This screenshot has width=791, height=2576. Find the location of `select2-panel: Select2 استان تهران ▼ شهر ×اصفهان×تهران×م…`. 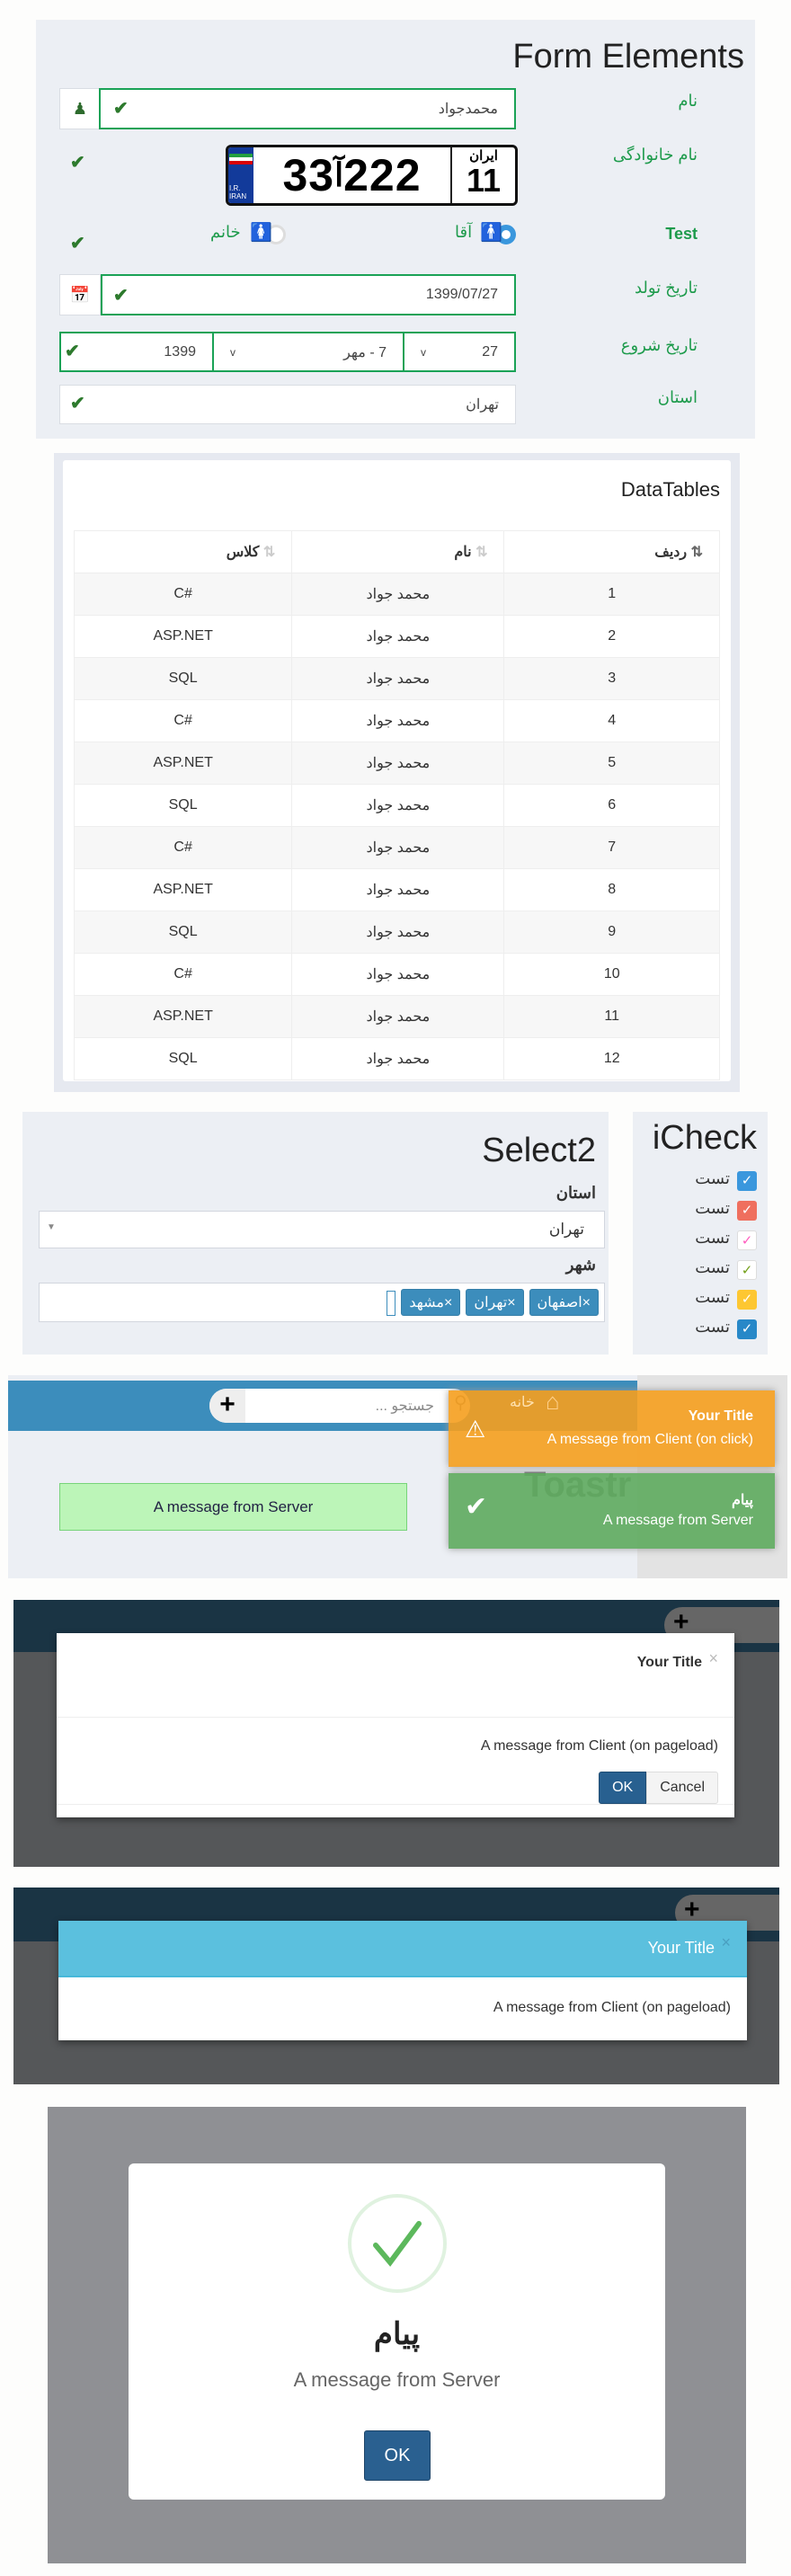

select2-panel: Select2 استان تهران ▼ شهر ×اصفهان×تهران×م… is located at coordinates (315, 1233).